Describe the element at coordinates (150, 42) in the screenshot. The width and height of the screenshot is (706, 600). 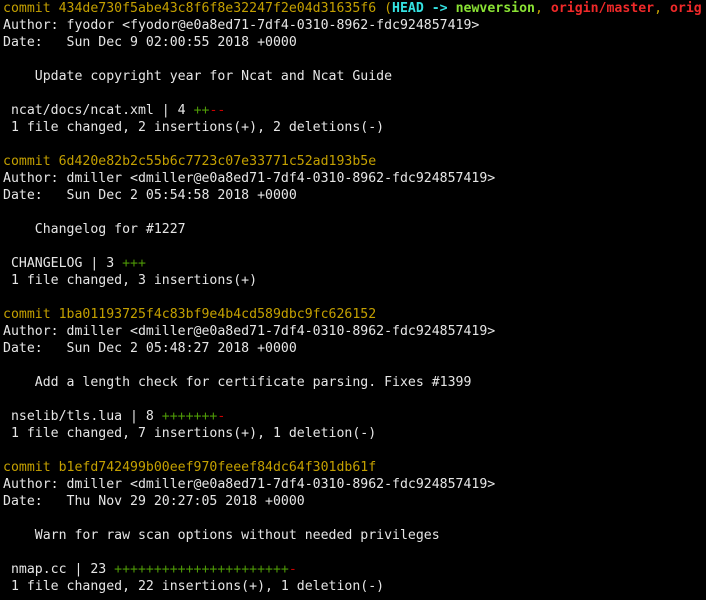
I see `date-line: Date: Sun Dec 9 02:00:55 2018 +0000` at that location.